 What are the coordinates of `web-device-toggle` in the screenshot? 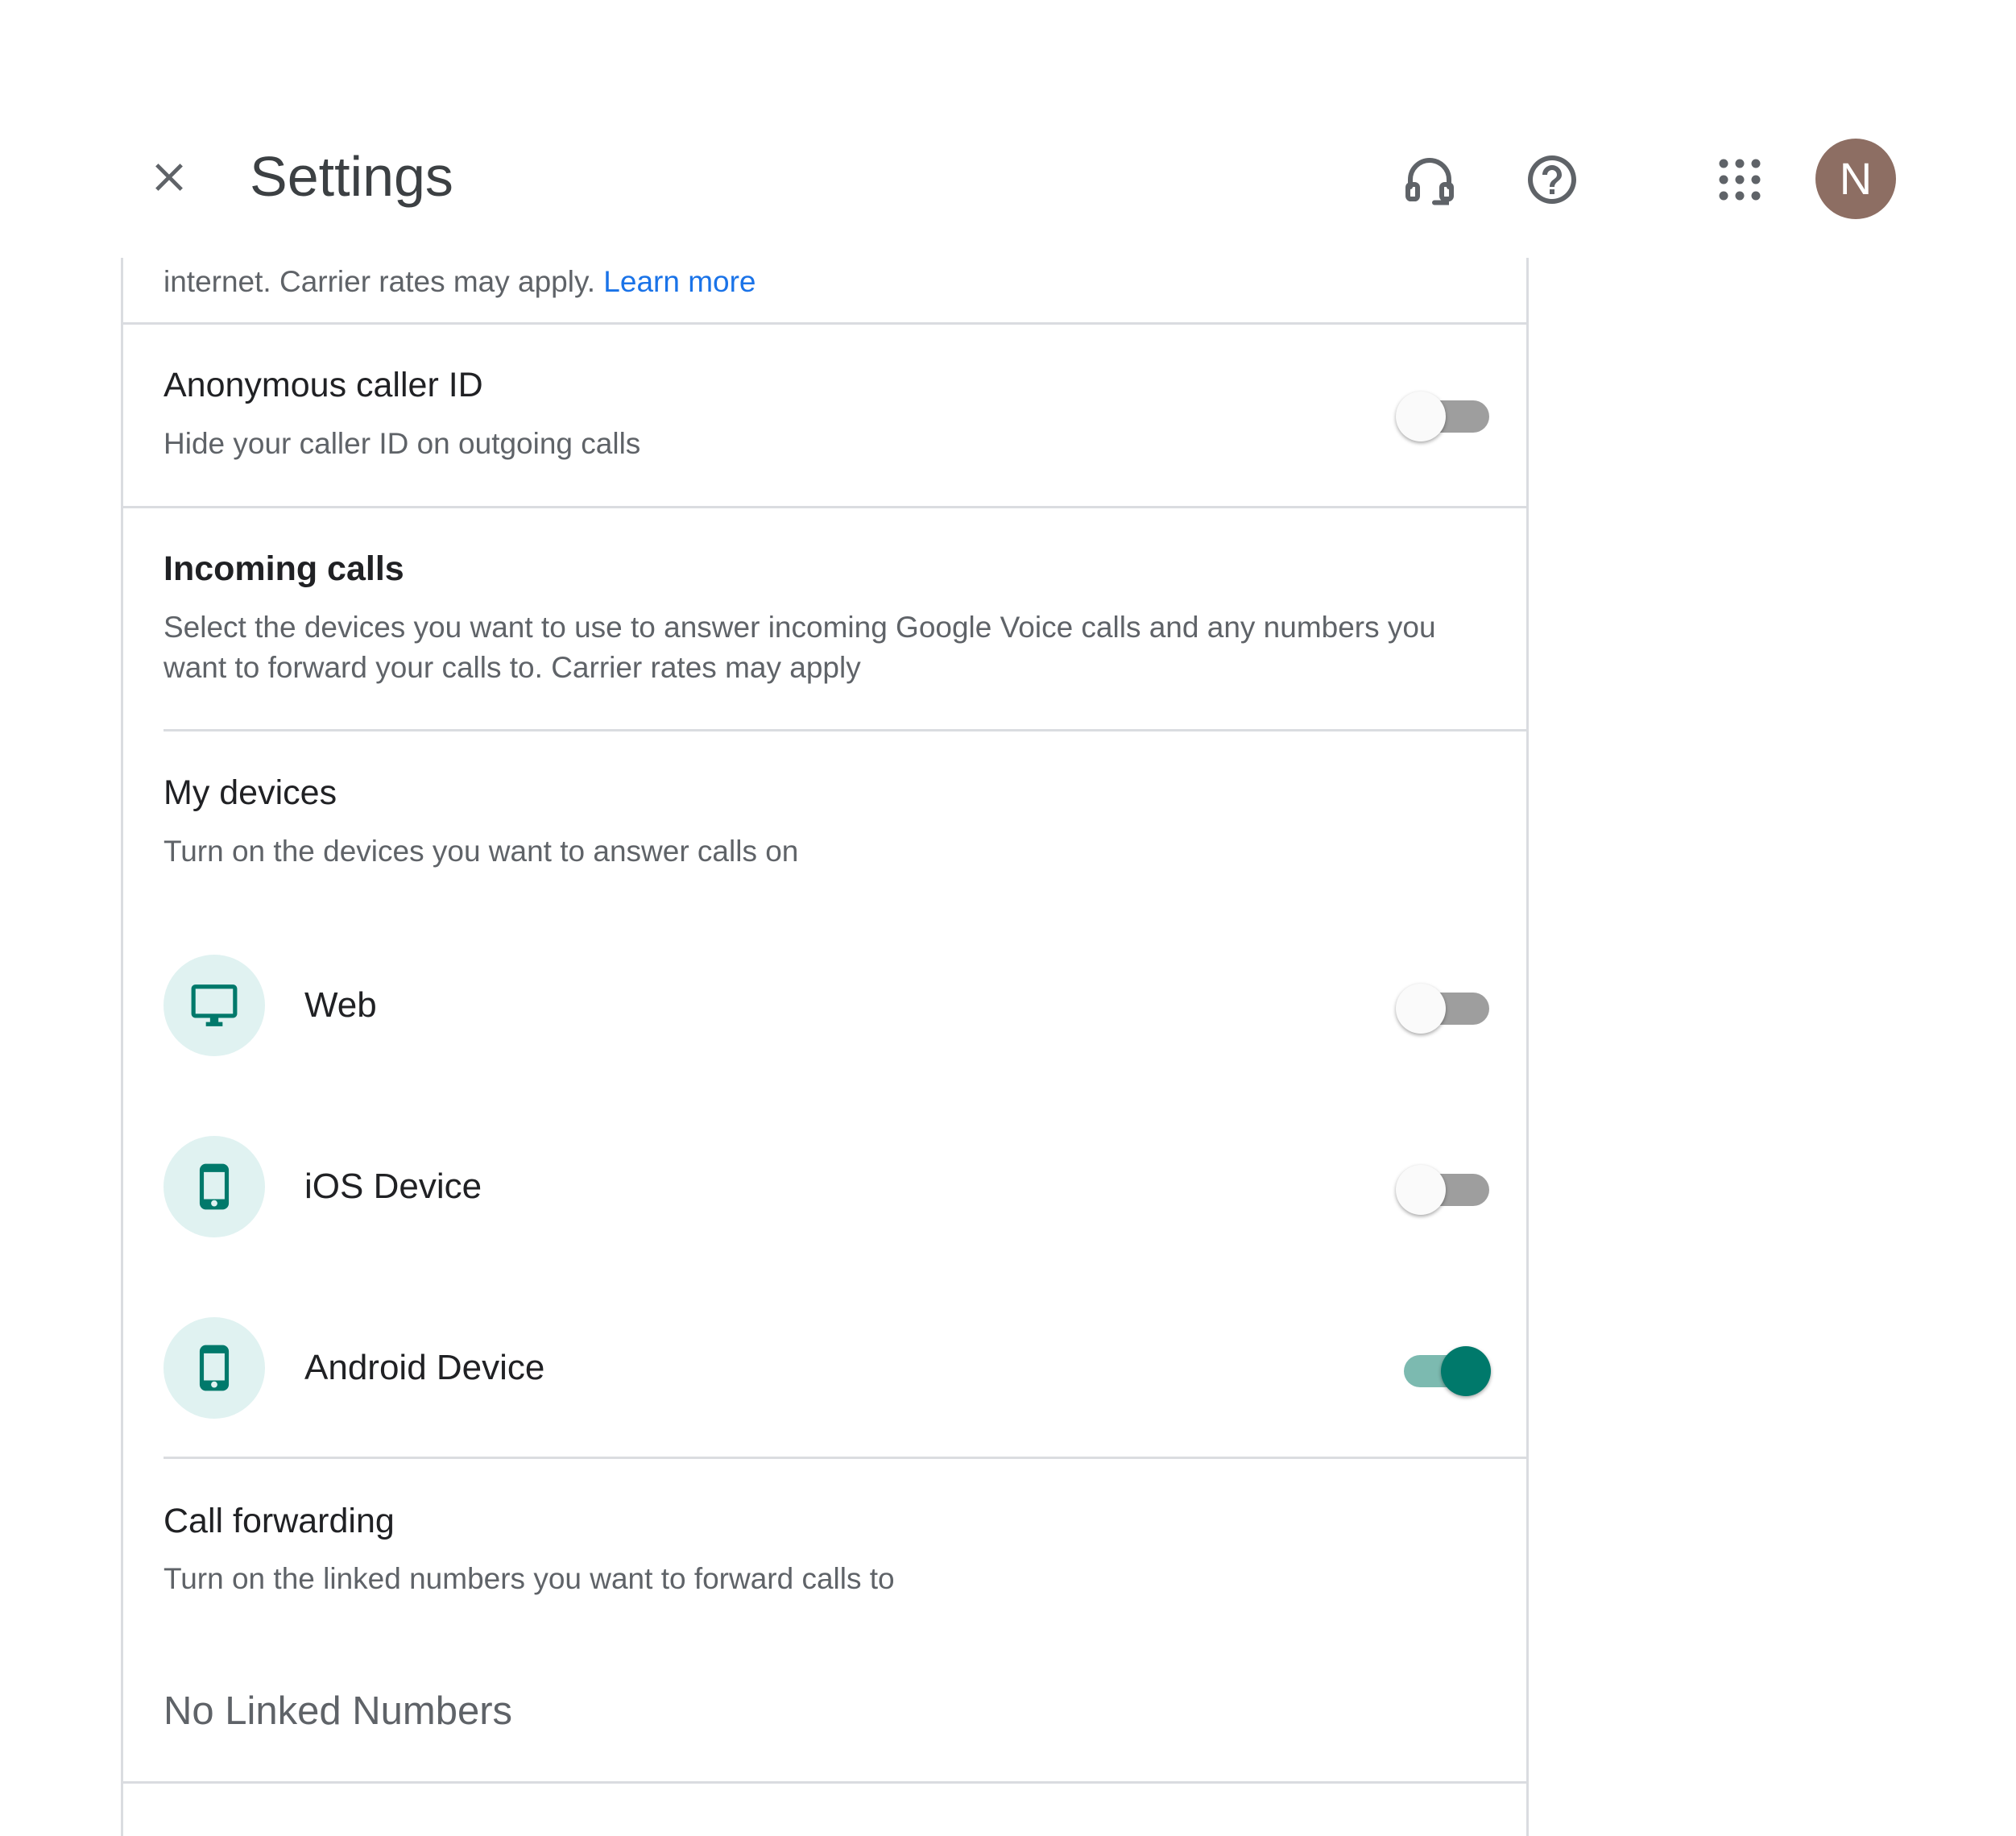 It's located at (1444, 1005).